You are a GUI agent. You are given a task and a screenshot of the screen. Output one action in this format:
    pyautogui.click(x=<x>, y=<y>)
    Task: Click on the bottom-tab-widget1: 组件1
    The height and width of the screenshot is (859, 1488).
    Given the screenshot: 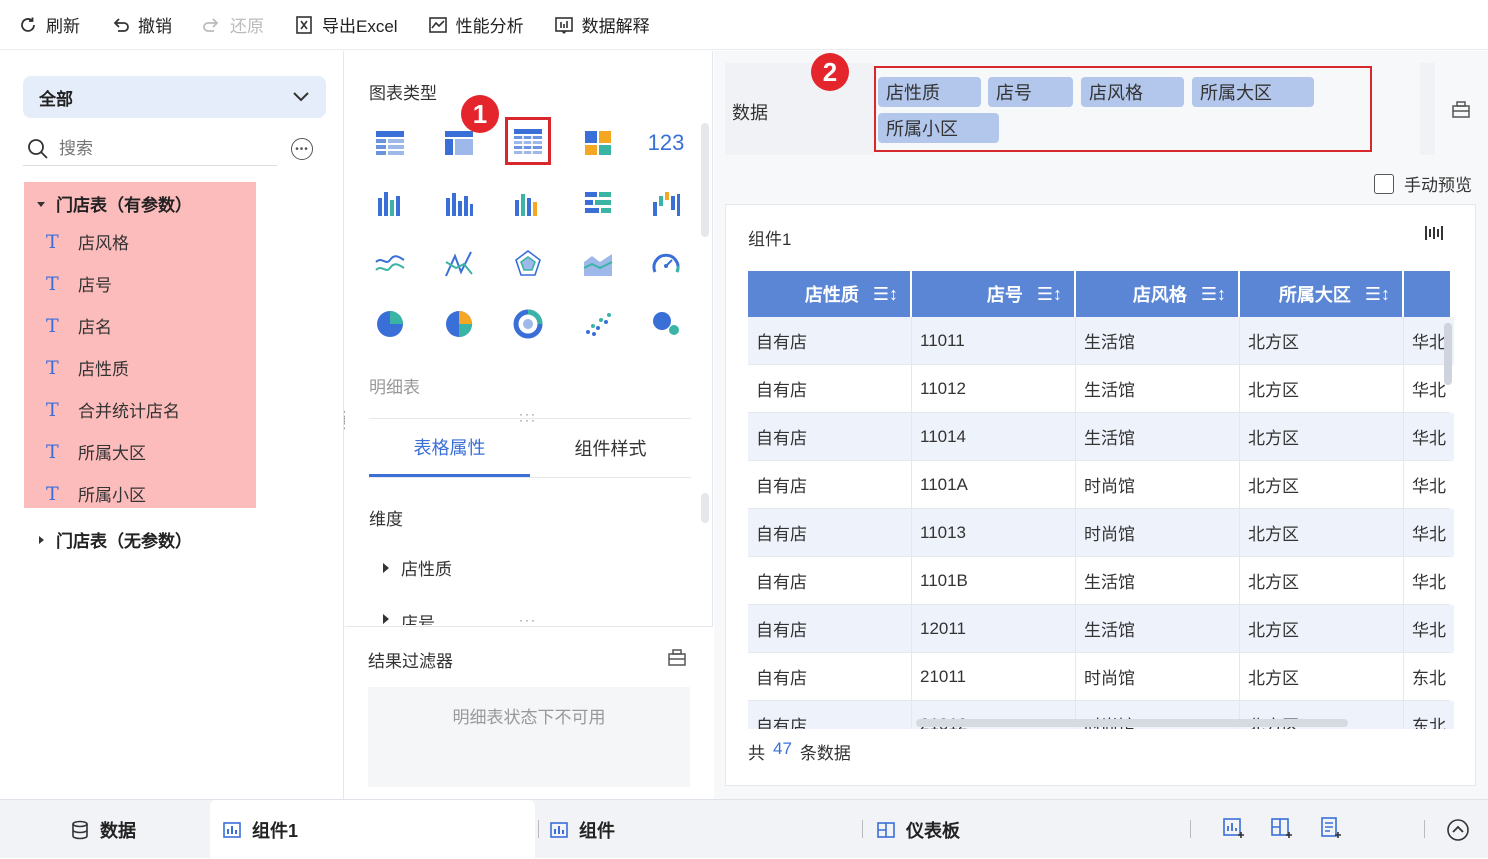 What is the action you would take?
    pyautogui.click(x=372, y=829)
    